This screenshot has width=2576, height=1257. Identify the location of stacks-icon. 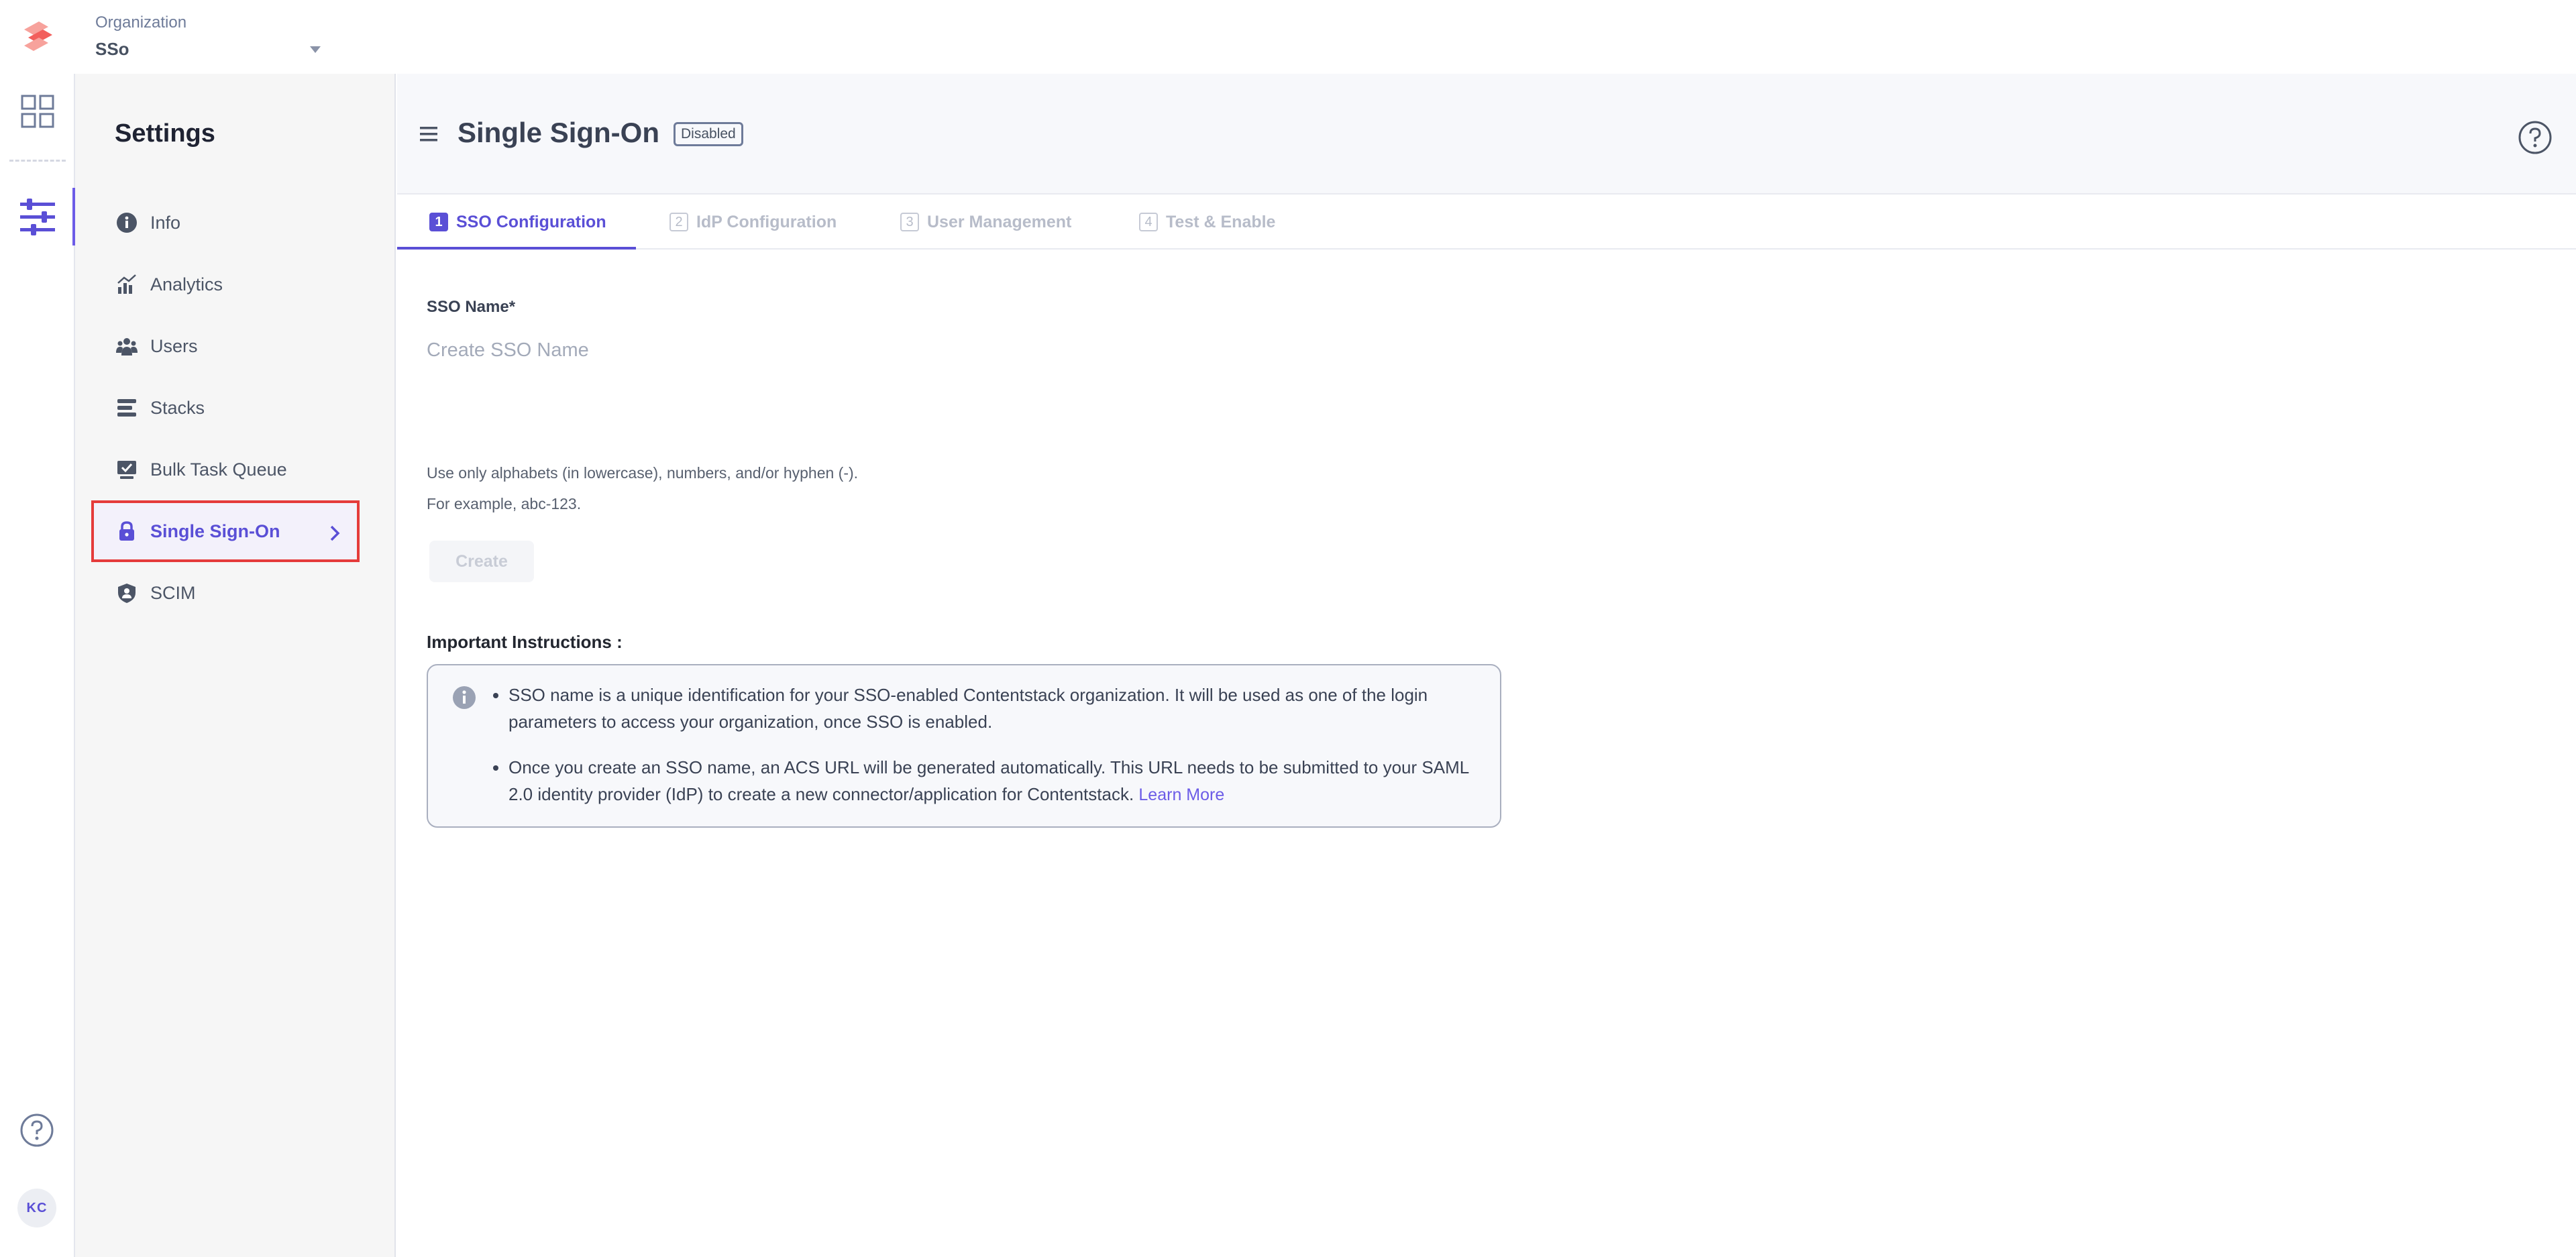
(126, 408).